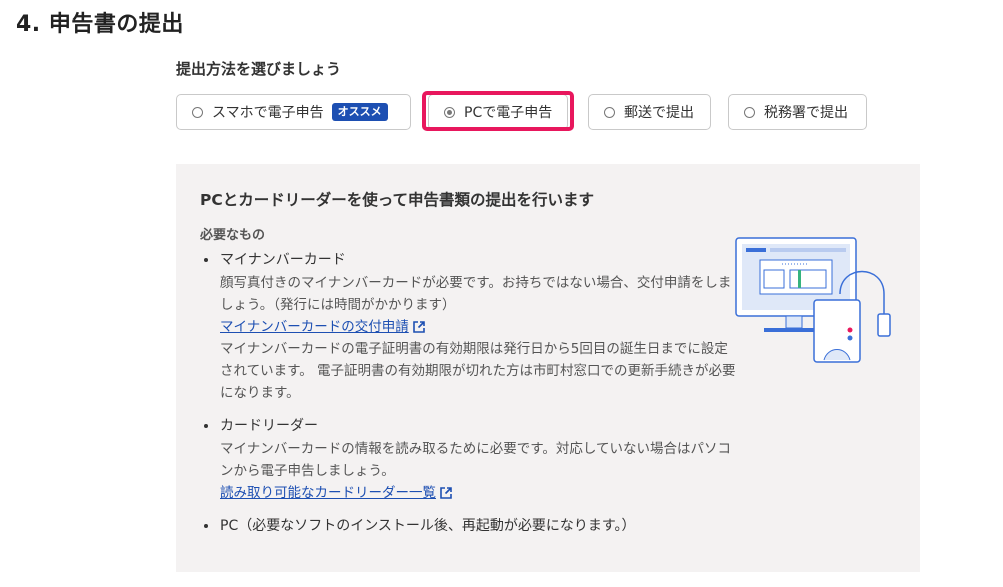 The width and height of the screenshot is (1003, 587). Describe the element at coordinates (508, 113) in the screenshot. I see `option-label: PCで電子申告` at that location.